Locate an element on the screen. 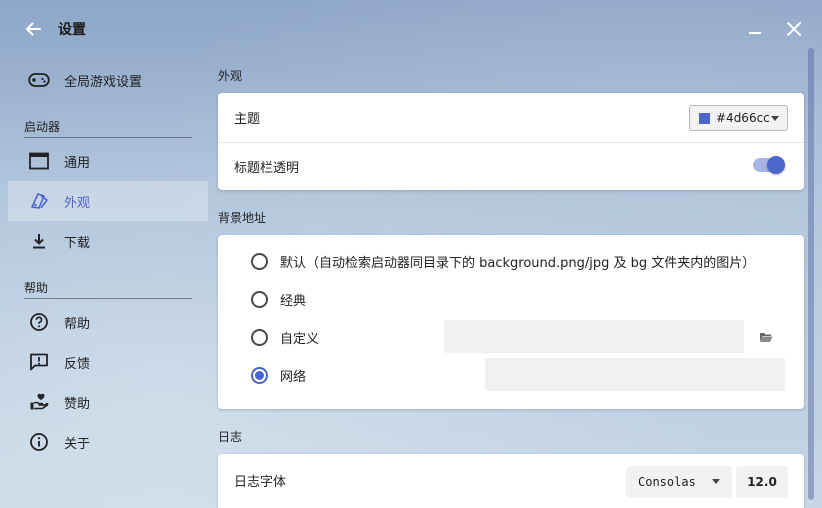  arrow-left-icon is located at coordinates (33, 29).